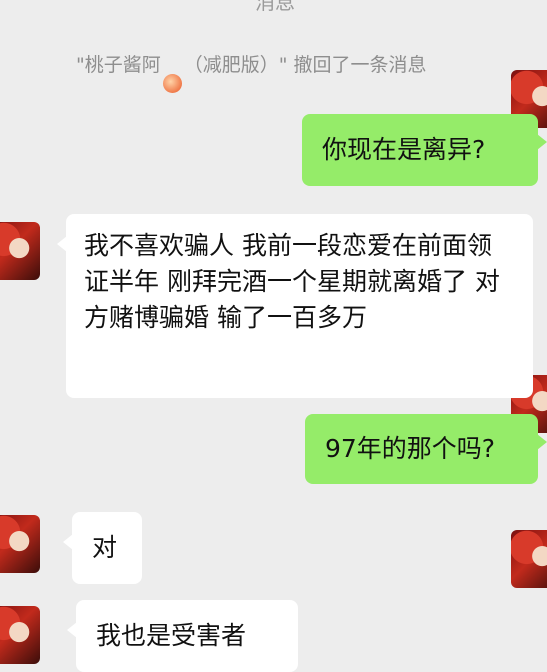 Image resolution: width=547 pixels, height=672 pixels. Describe the element at coordinates (275, 7) in the screenshot. I see `partial-title-text: 消息` at that location.